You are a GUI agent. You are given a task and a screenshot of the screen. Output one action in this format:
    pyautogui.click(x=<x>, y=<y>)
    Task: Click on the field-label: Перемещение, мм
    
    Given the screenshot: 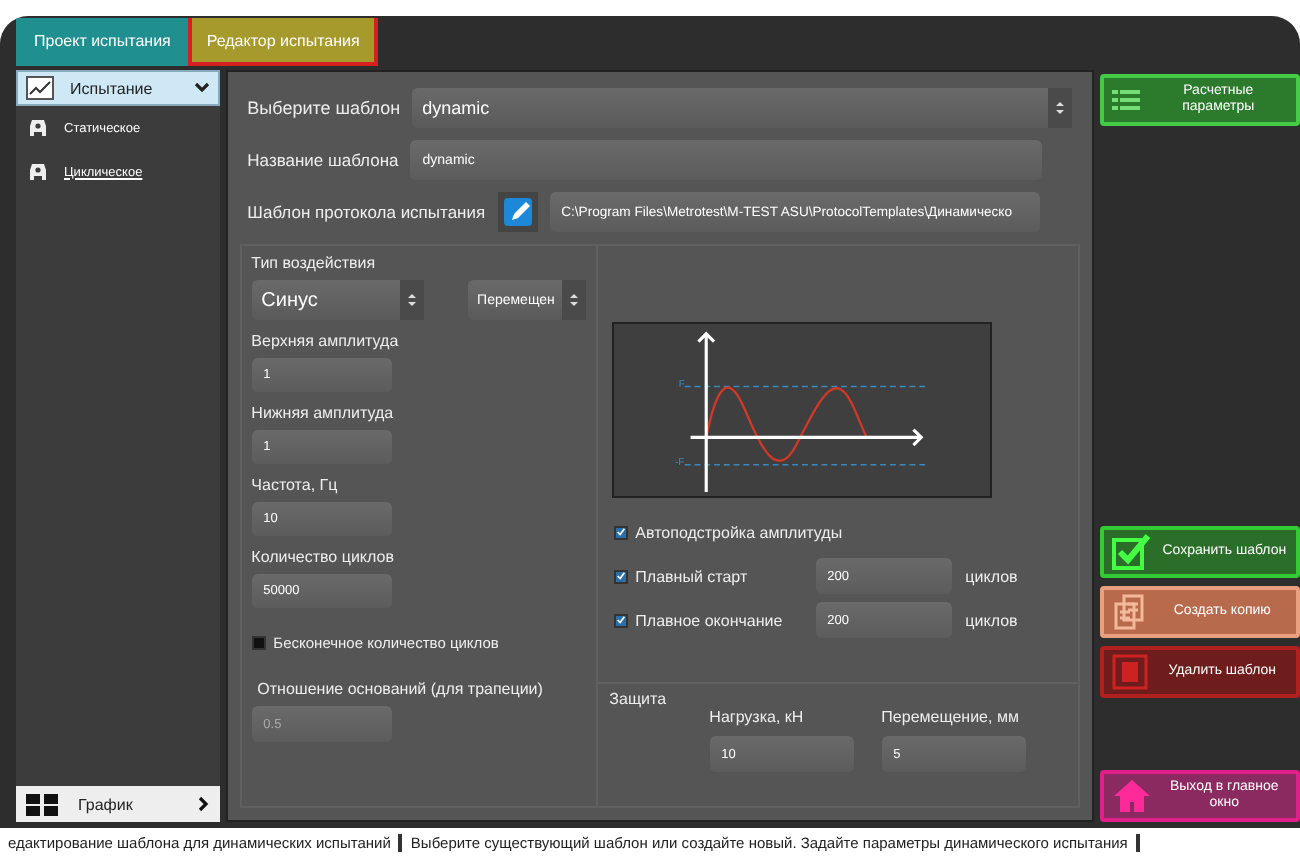 What is the action you would take?
    pyautogui.click(x=950, y=717)
    